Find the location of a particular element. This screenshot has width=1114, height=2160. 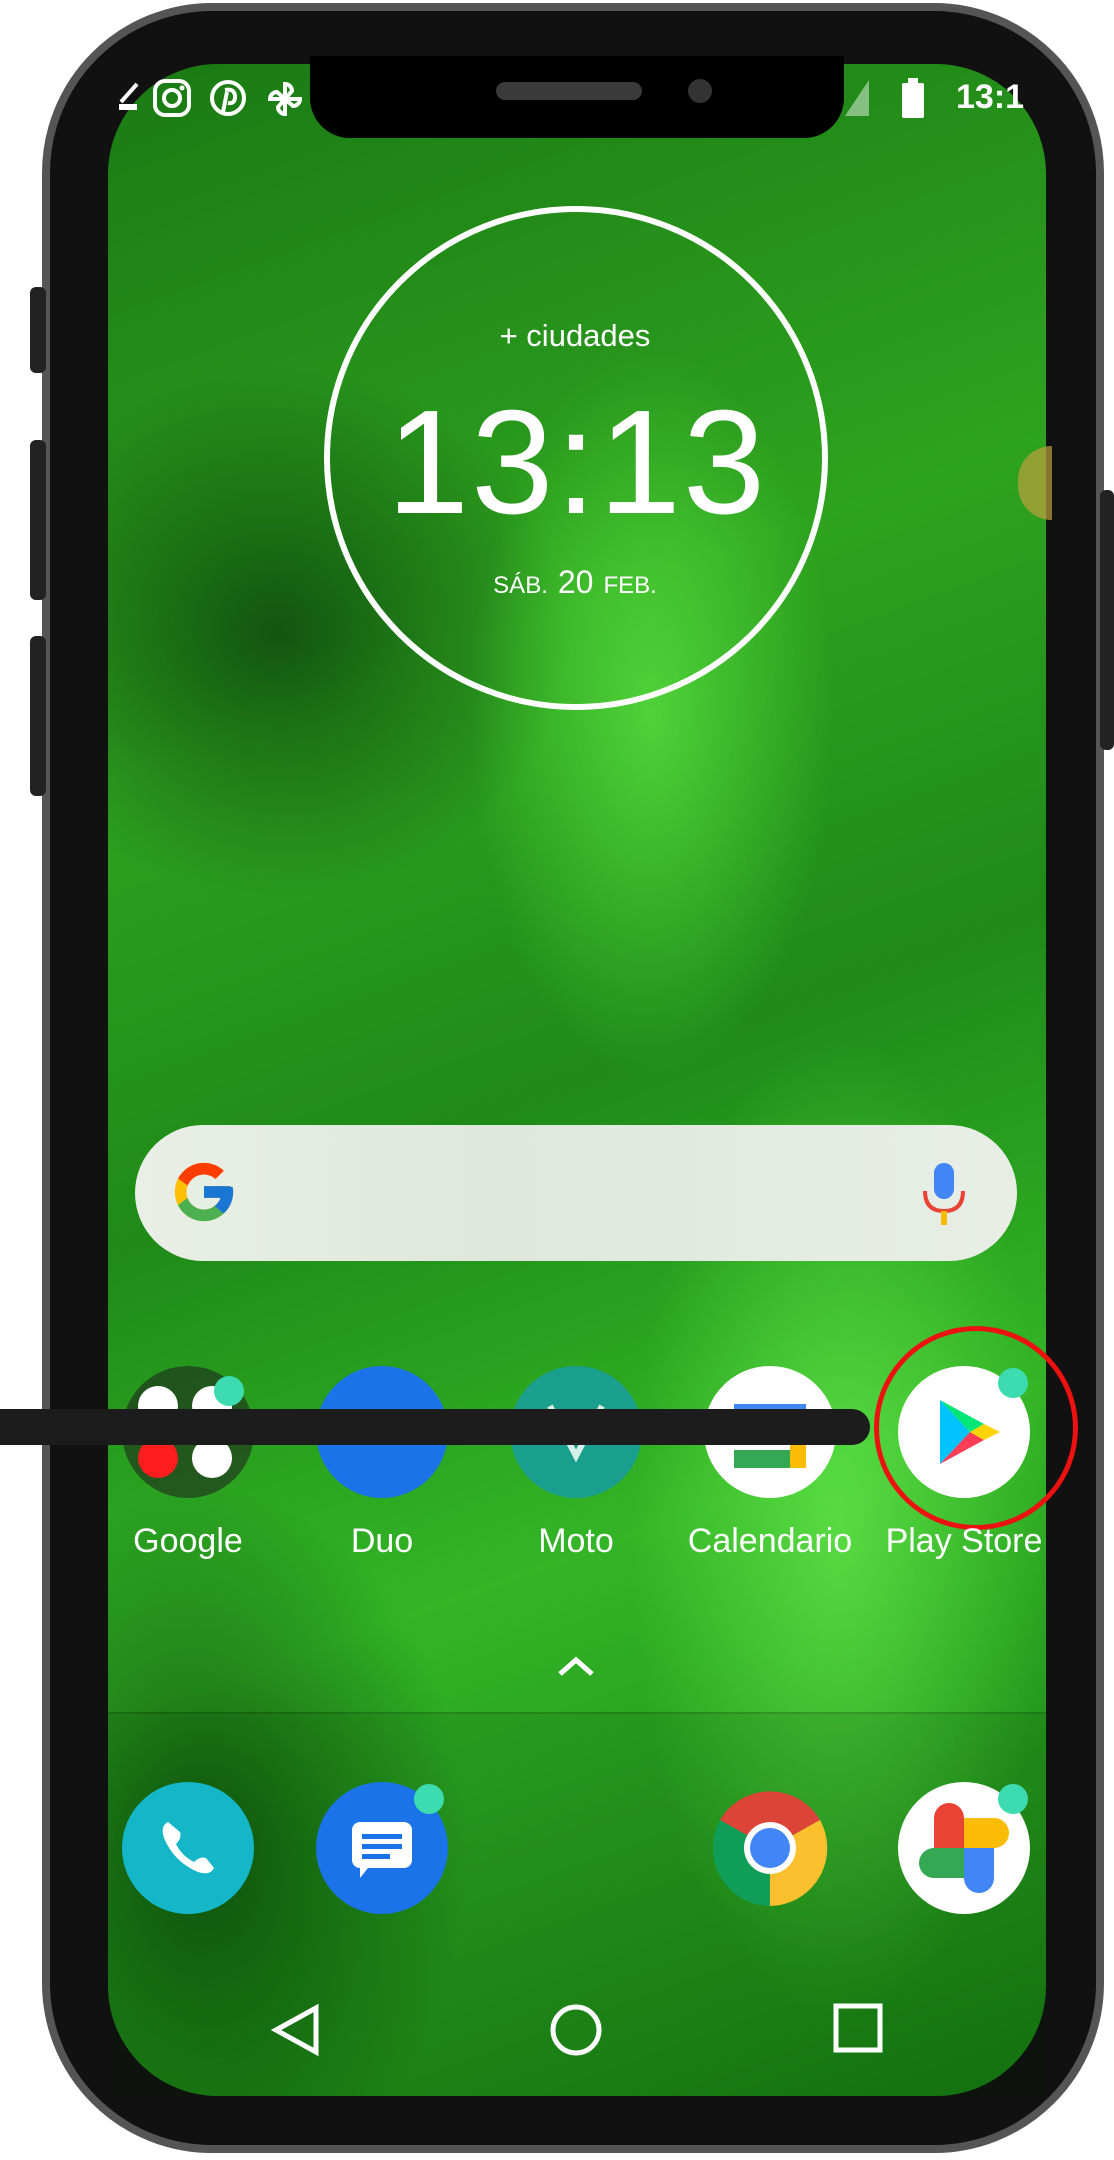

annotation-bar is located at coordinates (435, 1427).